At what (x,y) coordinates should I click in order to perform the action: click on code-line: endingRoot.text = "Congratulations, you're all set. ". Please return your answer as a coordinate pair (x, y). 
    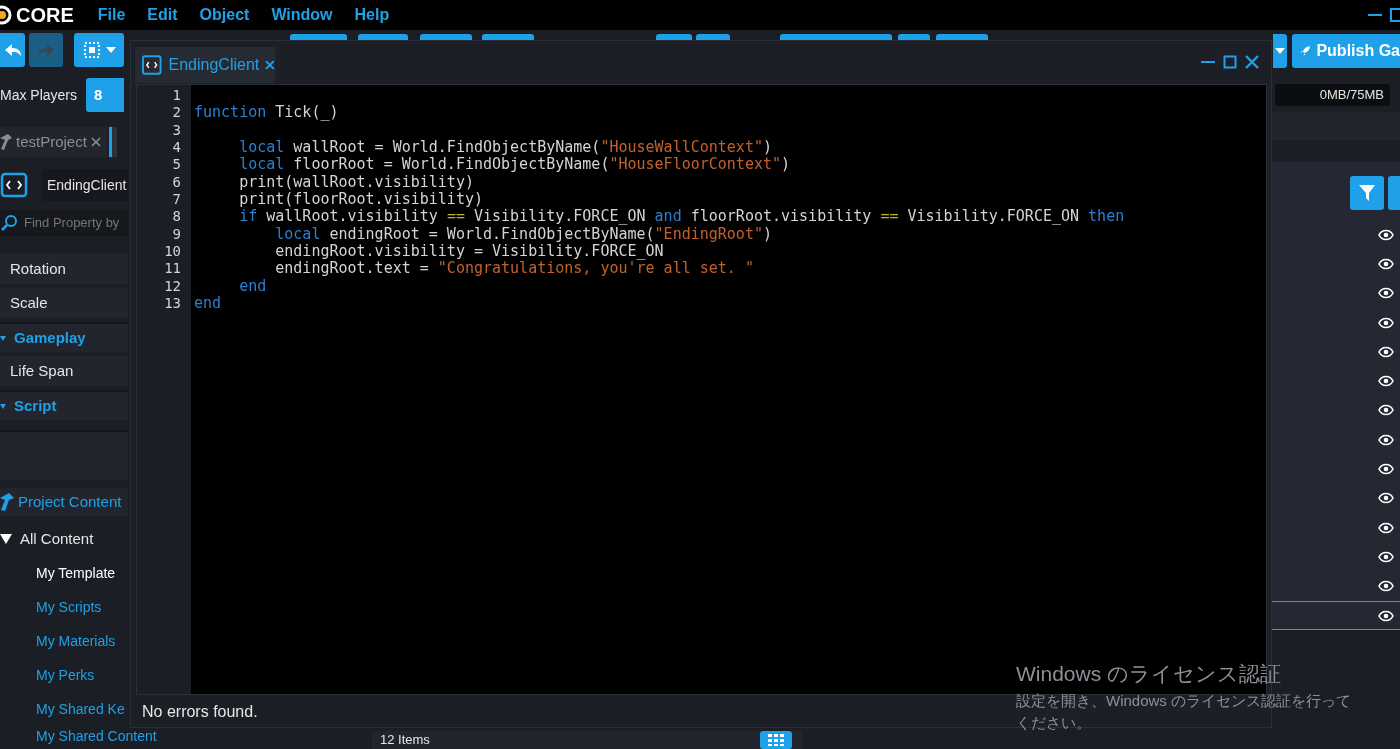
    Looking at the image, I should click on (514, 269).